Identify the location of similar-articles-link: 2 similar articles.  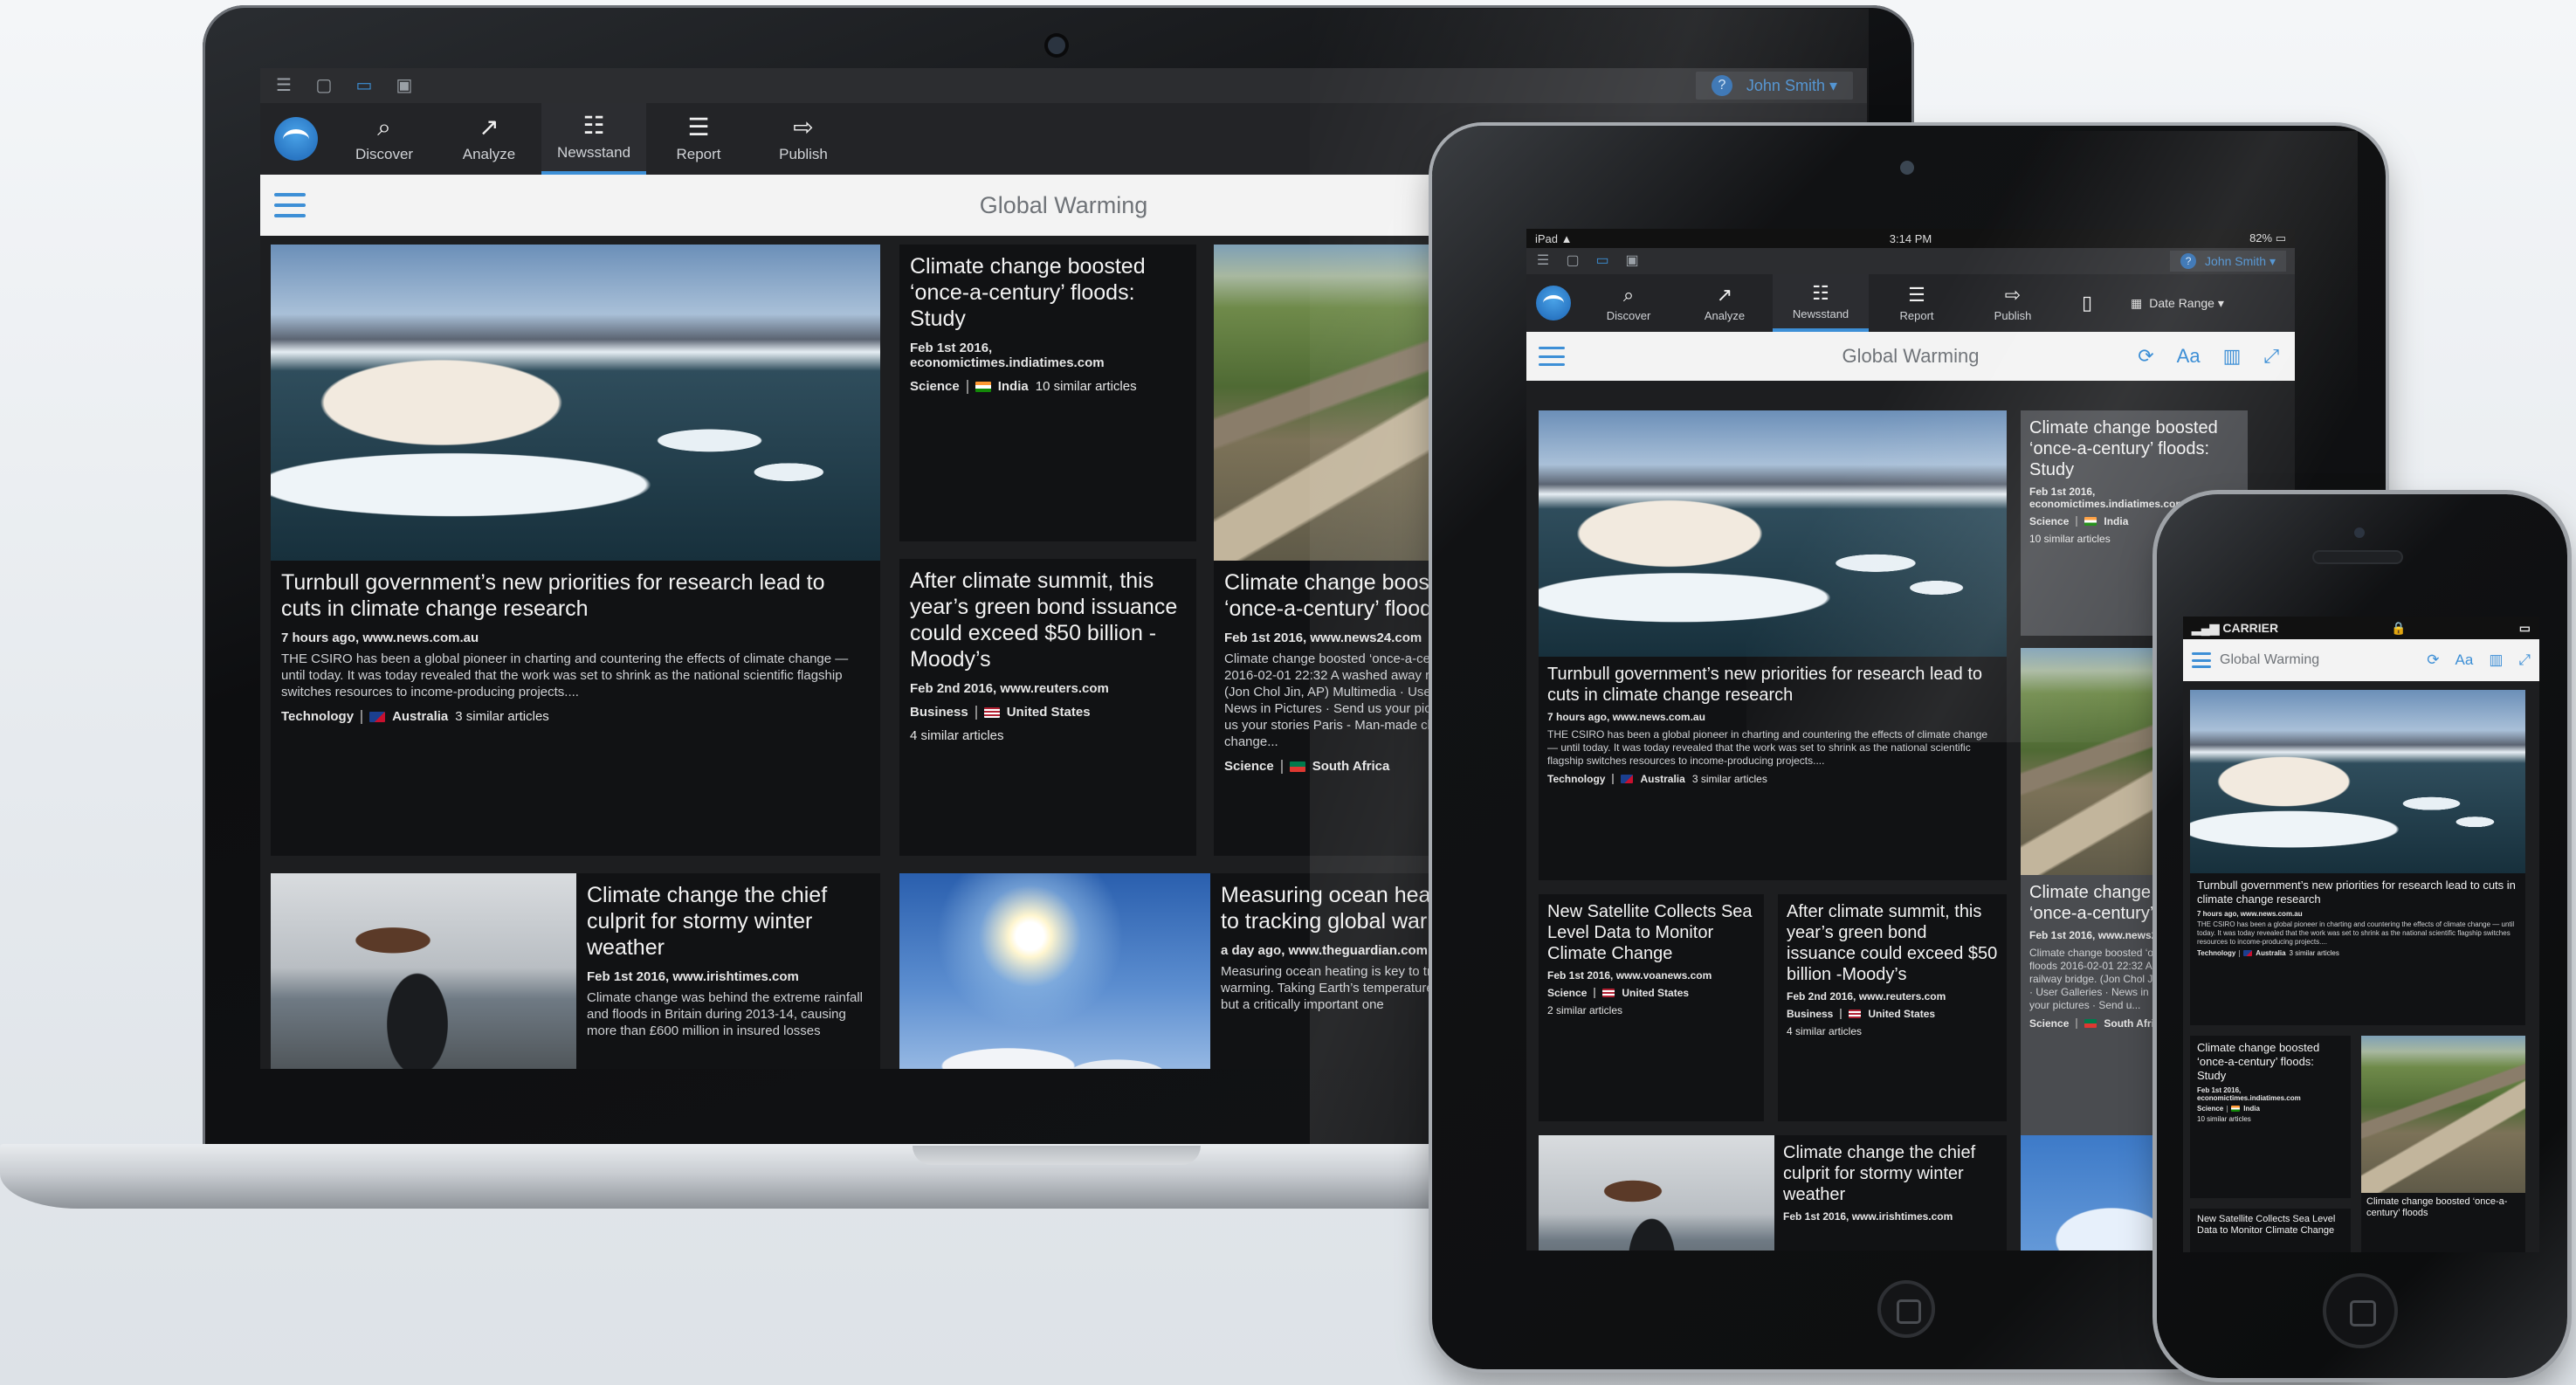
(1651, 1010).